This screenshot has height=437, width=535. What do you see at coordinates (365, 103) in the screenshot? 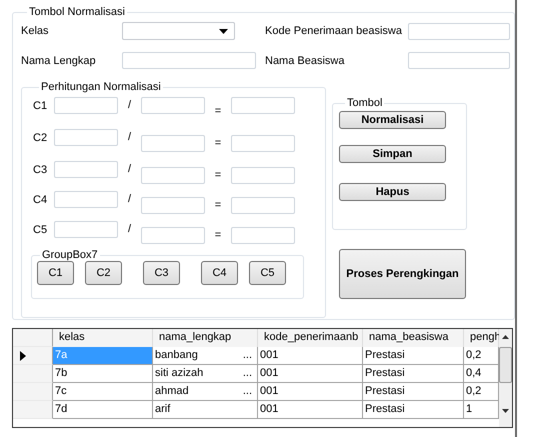
I see `group-title: Tombol` at bounding box center [365, 103].